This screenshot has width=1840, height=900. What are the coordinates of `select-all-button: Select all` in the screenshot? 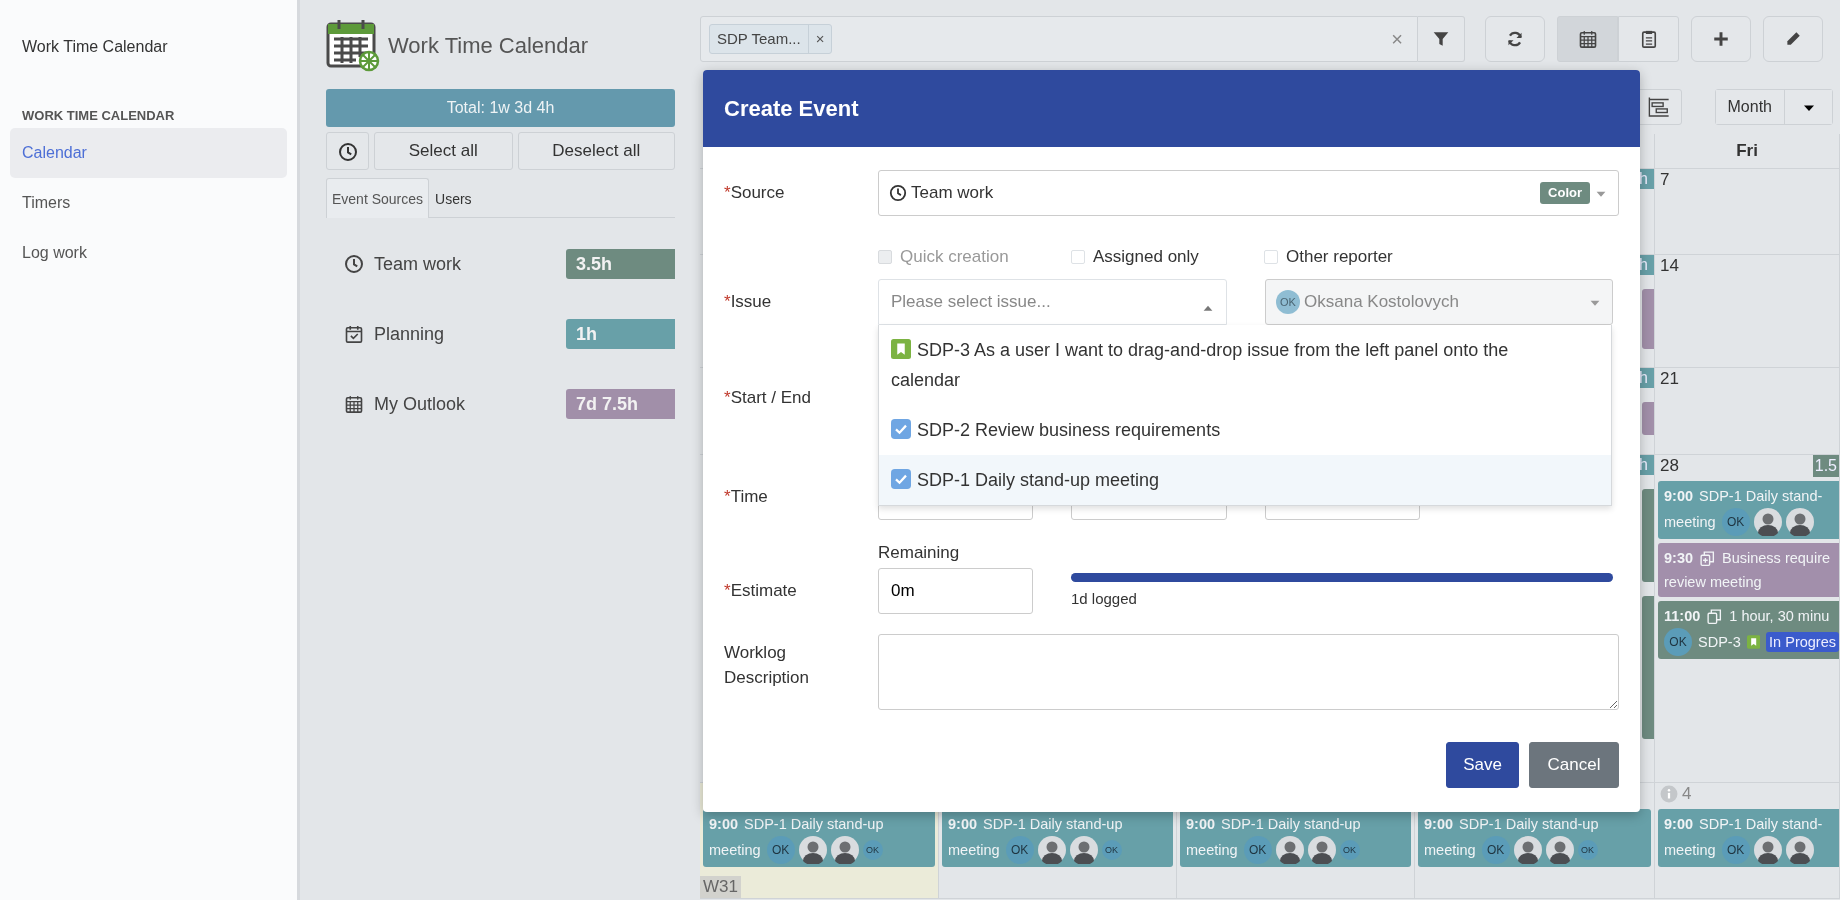 It's located at (443, 151).